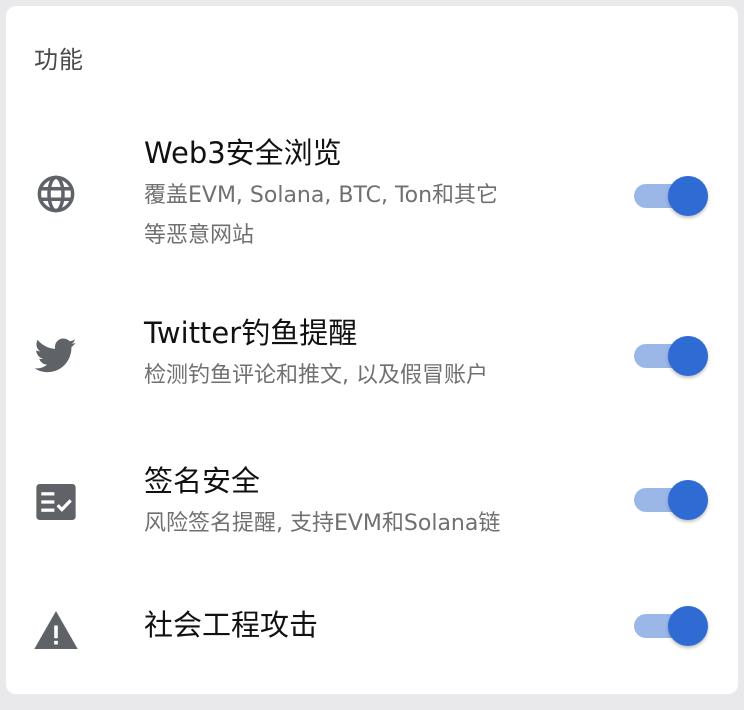 This screenshot has height=710, width=744. Describe the element at coordinates (243, 153) in the screenshot. I see `feature-title: Web3安全浏览` at that location.